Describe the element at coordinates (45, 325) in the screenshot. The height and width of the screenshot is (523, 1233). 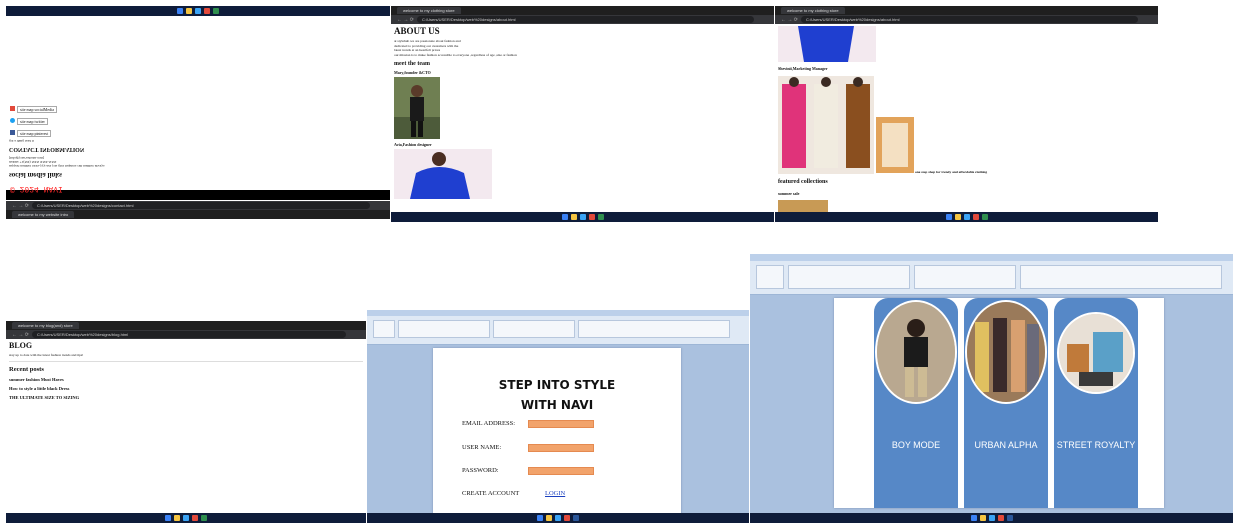
I see `browser-tab: welcome to my blog(and) store` at that location.